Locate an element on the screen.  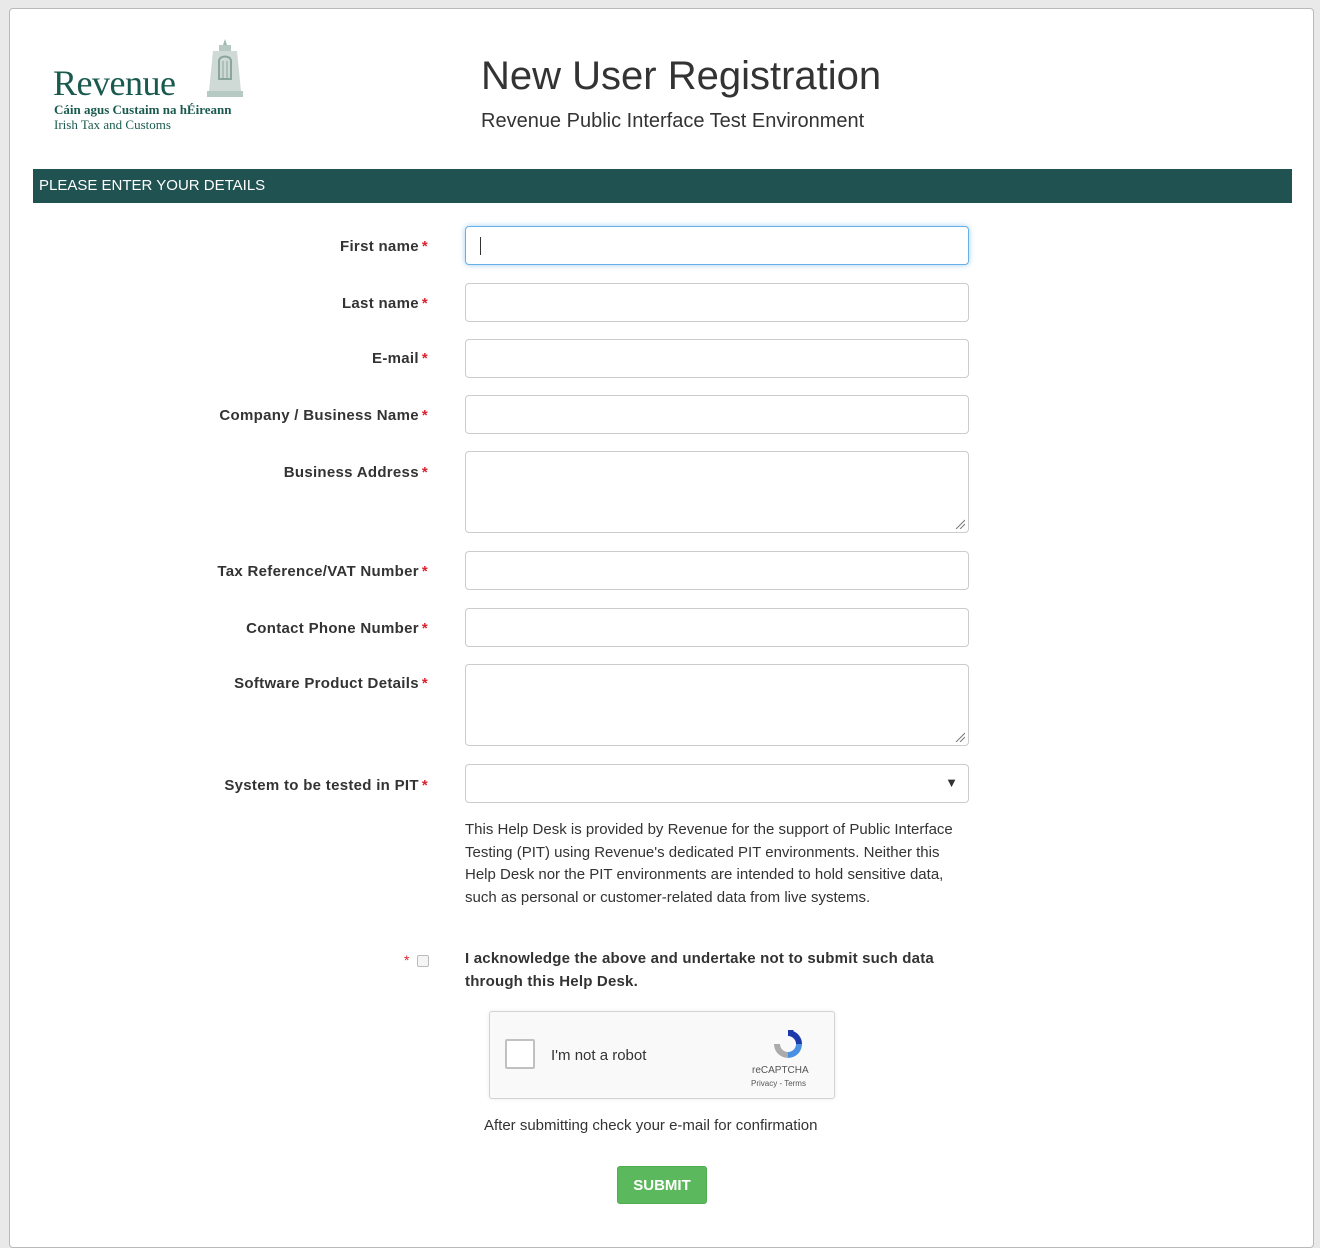
logo-irish-text: Cáin agus Custaim na hÉireann is located at coordinates (143, 109).